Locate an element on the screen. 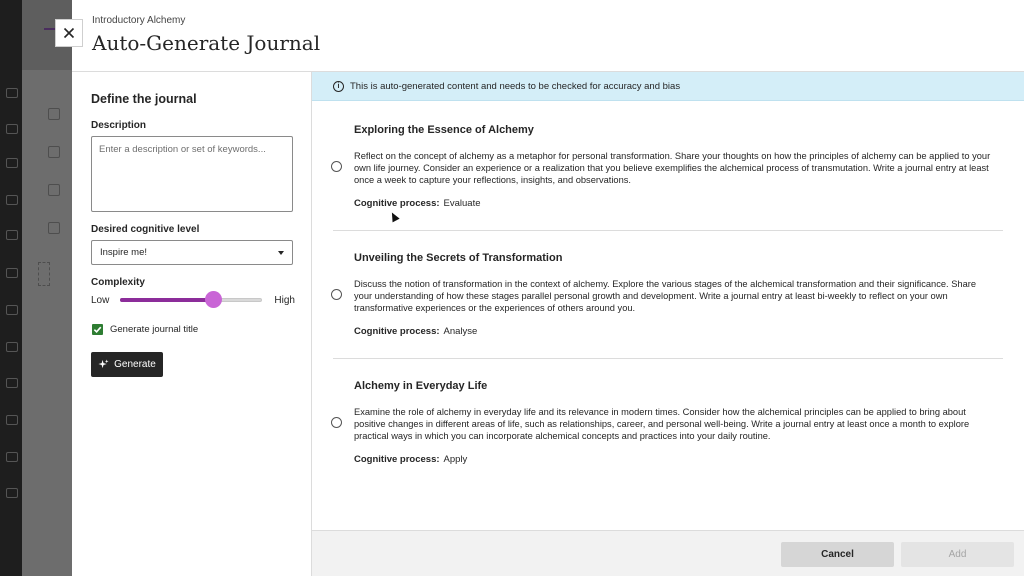 The height and width of the screenshot is (576, 1024). generate-title-label: Generate journal title is located at coordinates (154, 329).